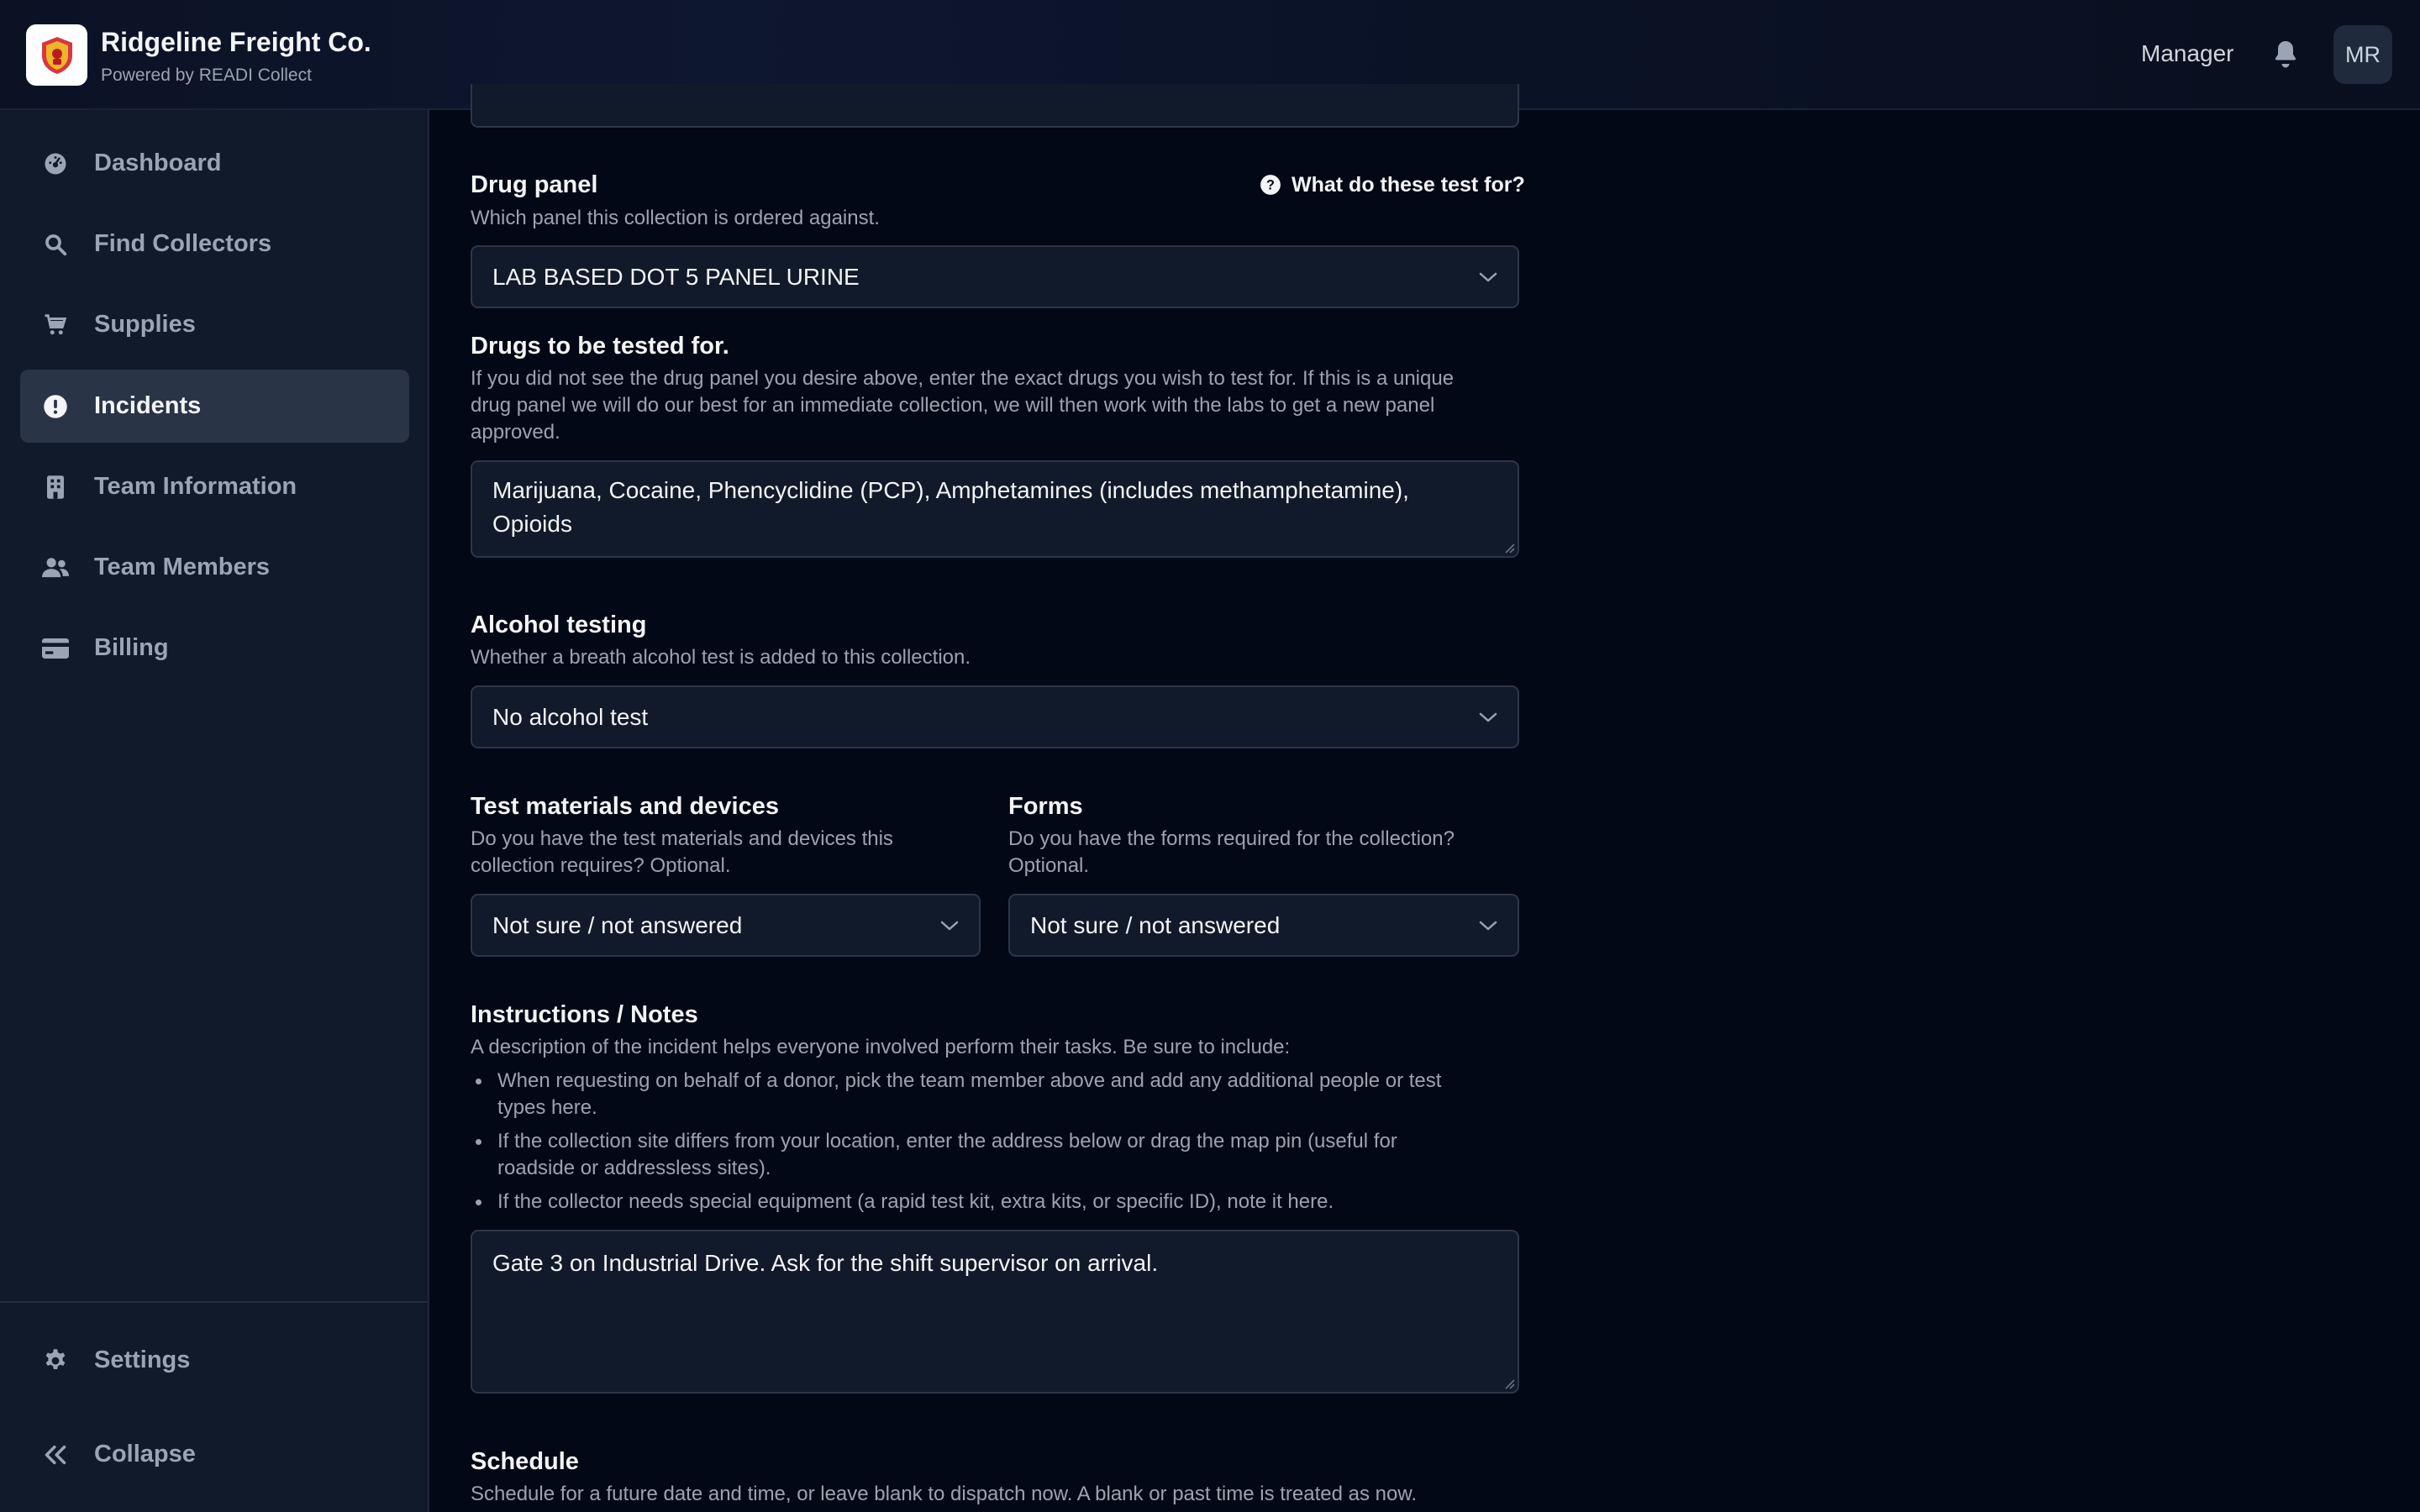 The width and height of the screenshot is (2420, 1512). Describe the element at coordinates (55, 1360) in the screenshot. I see `gear-icon` at that location.